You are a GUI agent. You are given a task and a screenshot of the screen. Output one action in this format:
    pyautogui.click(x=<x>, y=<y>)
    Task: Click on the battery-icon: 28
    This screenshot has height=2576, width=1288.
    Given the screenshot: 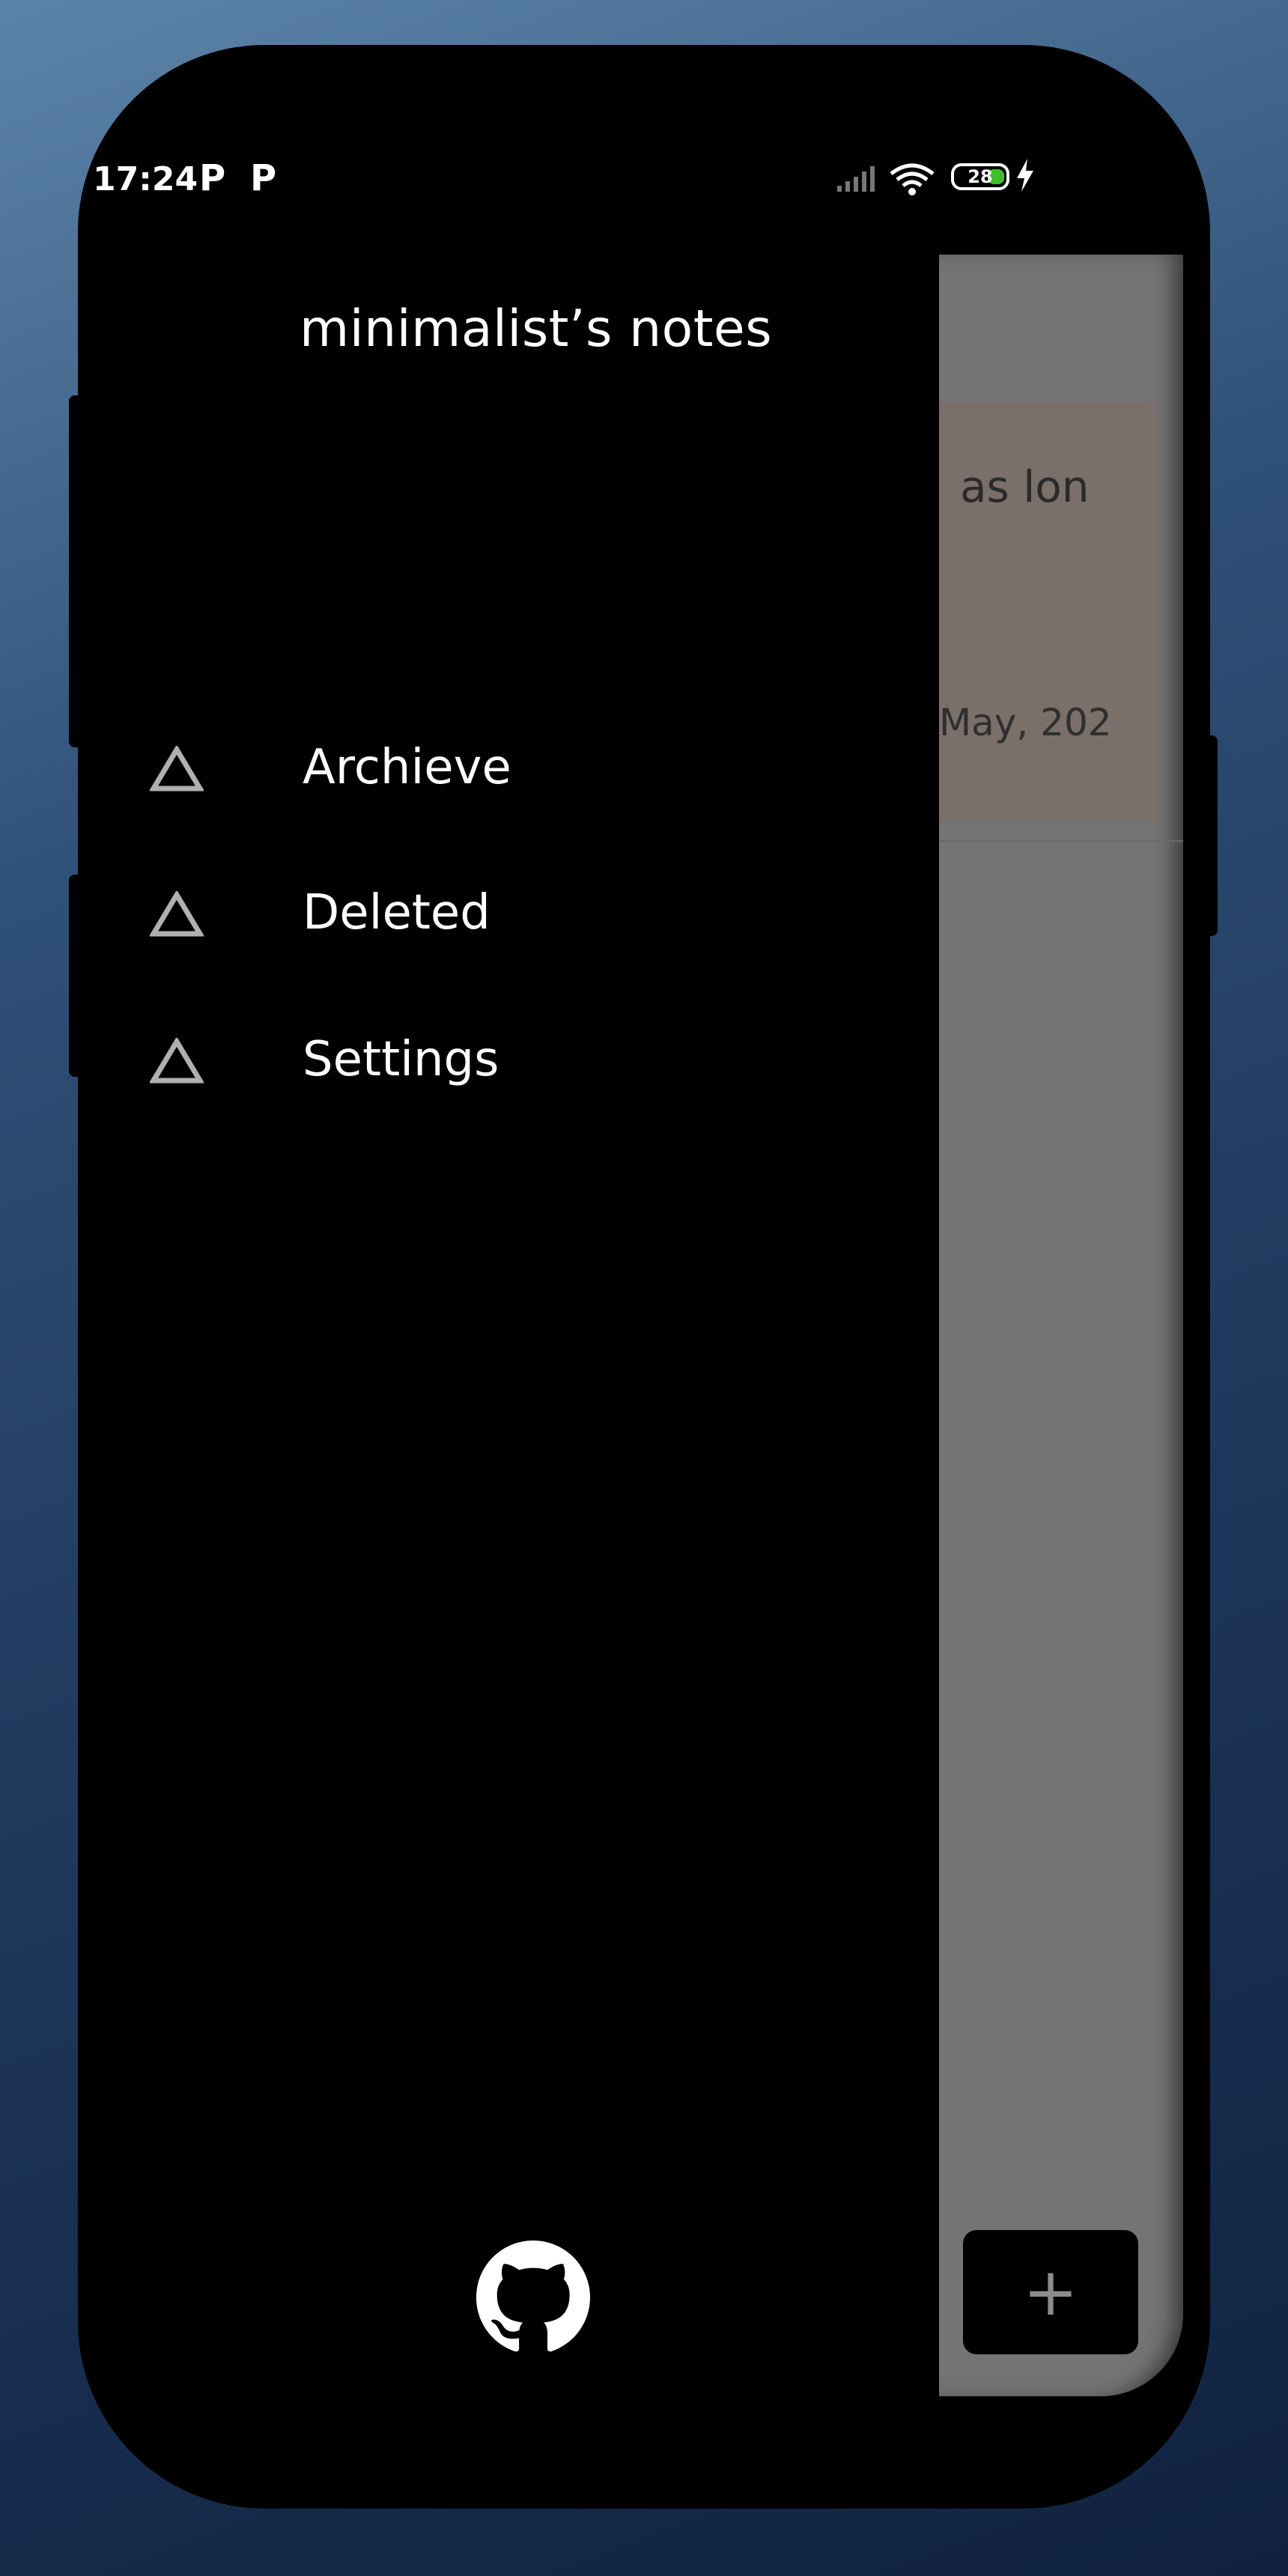 What is the action you would take?
    pyautogui.click(x=980, y=176)
    